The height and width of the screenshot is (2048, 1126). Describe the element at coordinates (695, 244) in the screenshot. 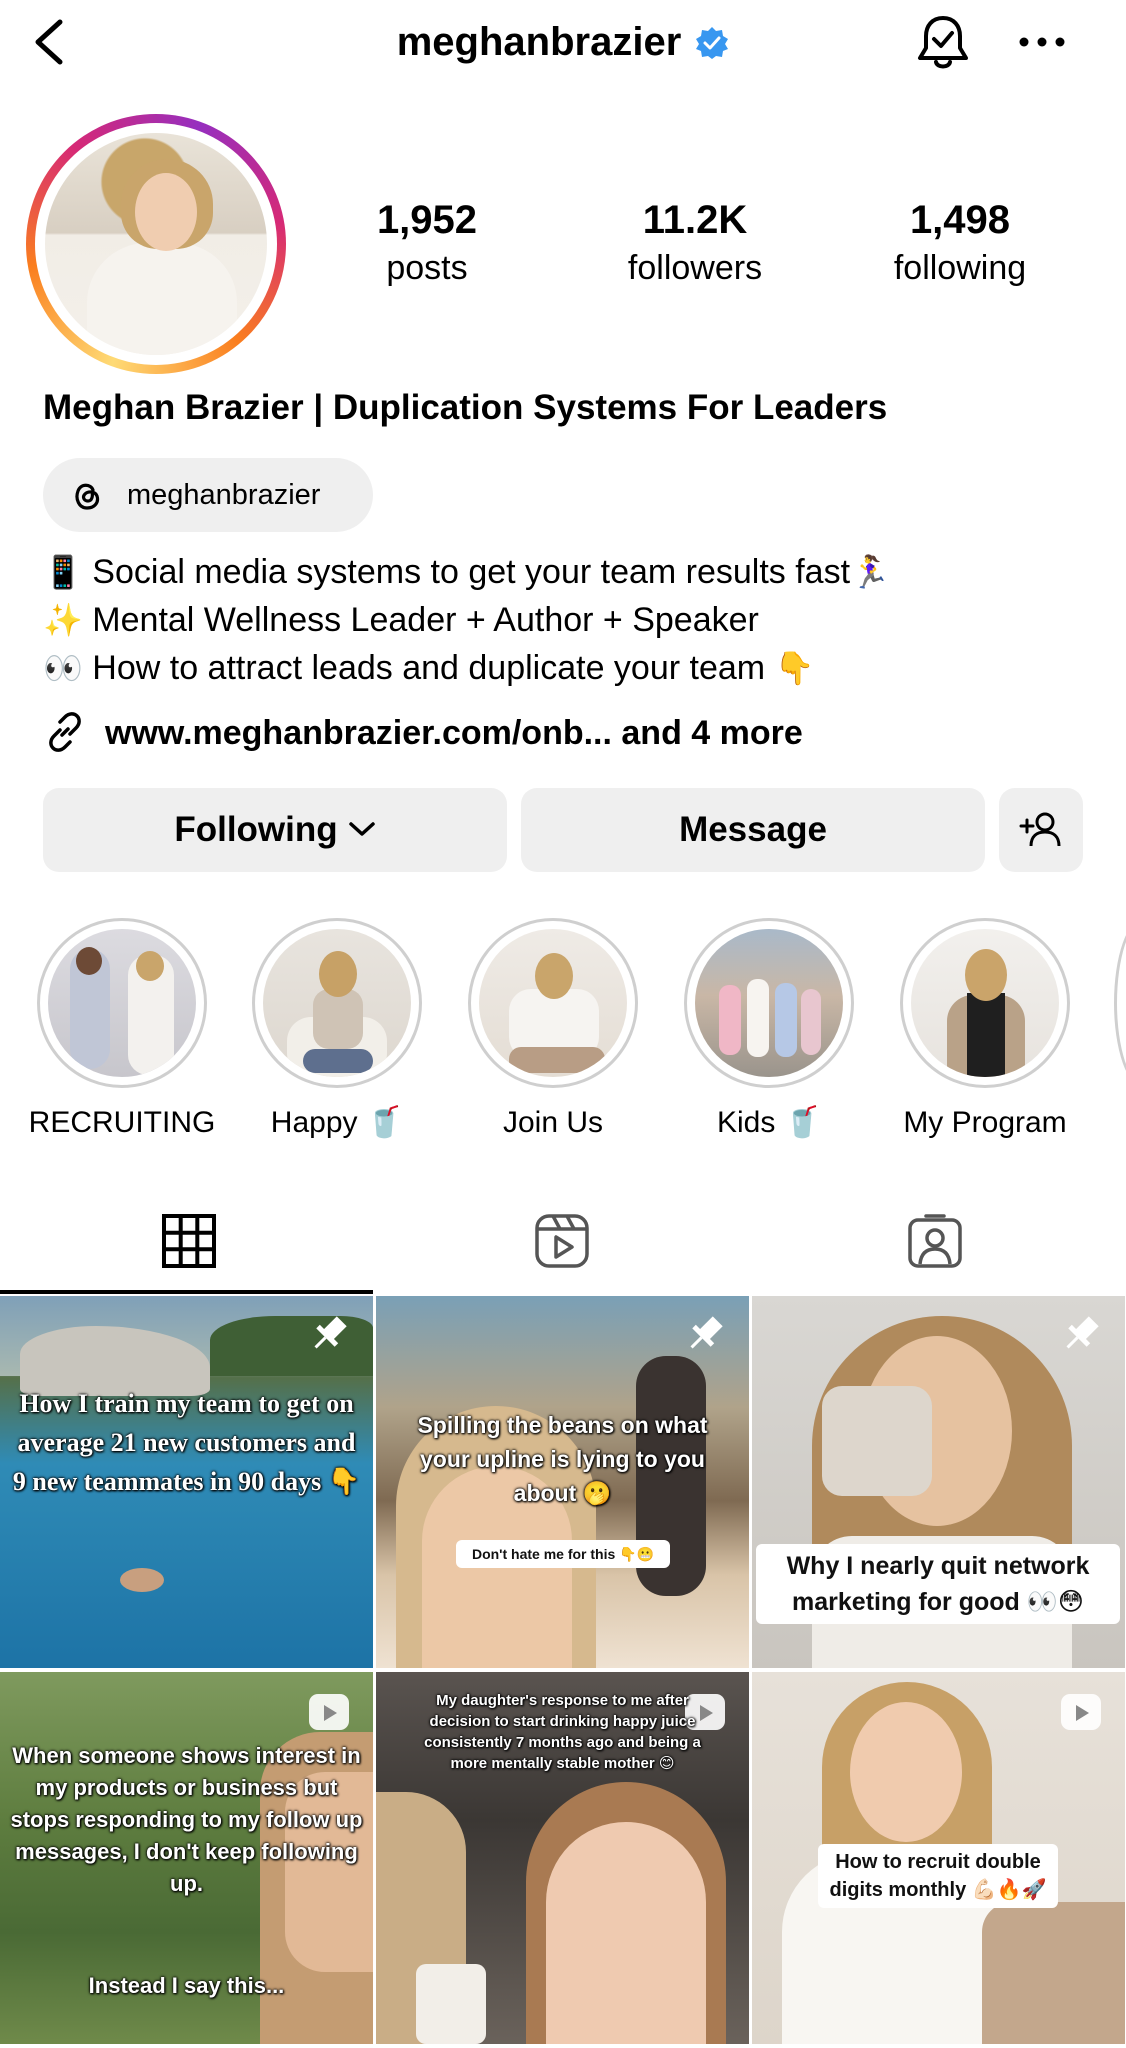

I see `followers-count: 11.2K followers` at that location.